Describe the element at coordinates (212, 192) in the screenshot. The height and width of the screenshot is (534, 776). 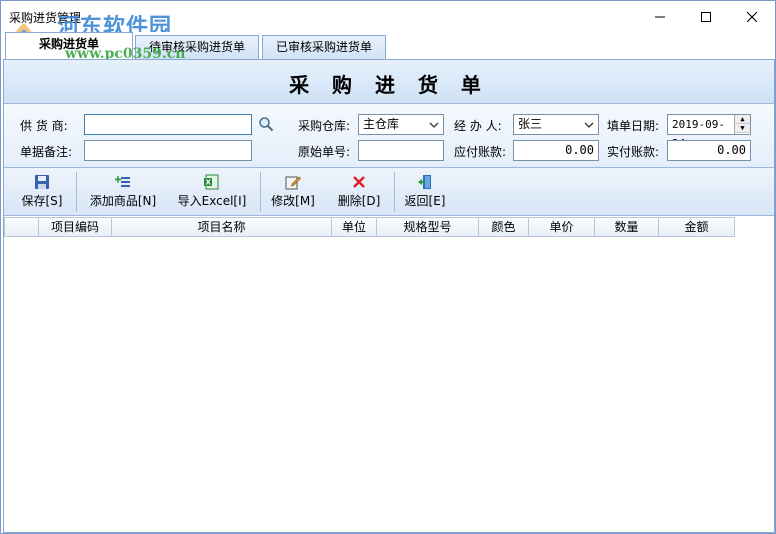
I see `import-excel-button: X 导入Excel[I]` at that location.